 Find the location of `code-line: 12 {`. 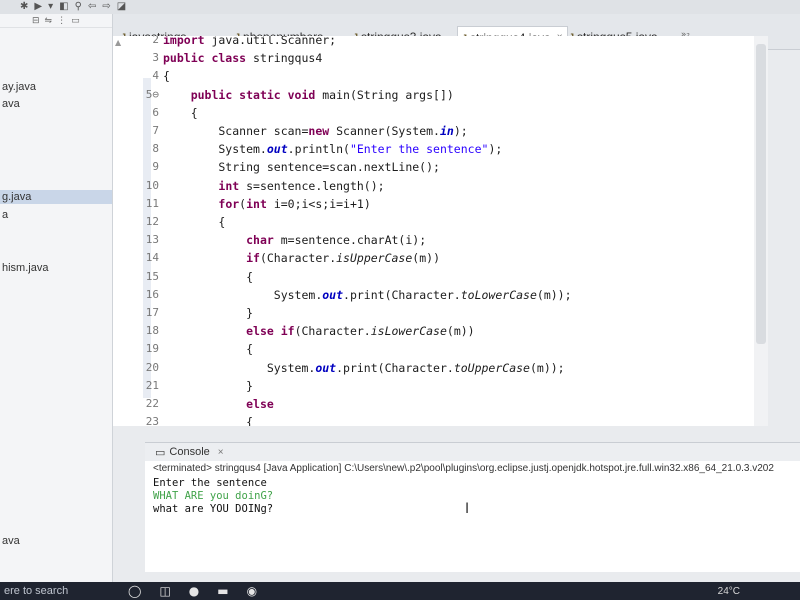

code-line: 12 { is located at coordinates (440, 222).